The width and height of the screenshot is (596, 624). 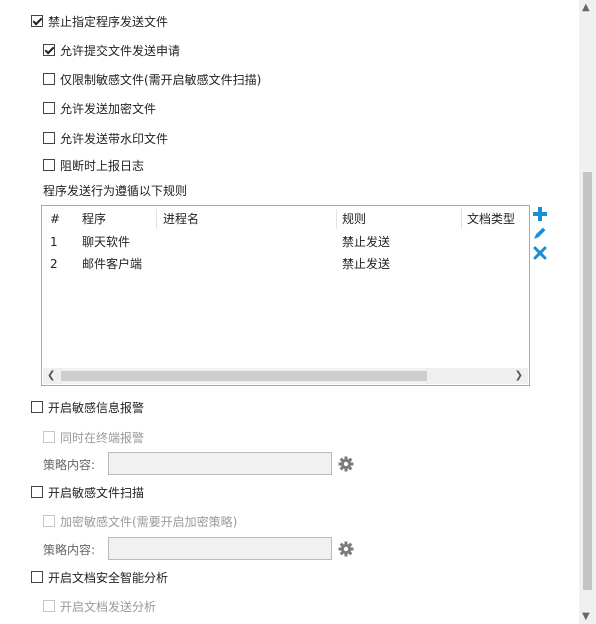 I want to click on allow-encrypted-label: 允许发送加密文件, so click(x=108, y=108).